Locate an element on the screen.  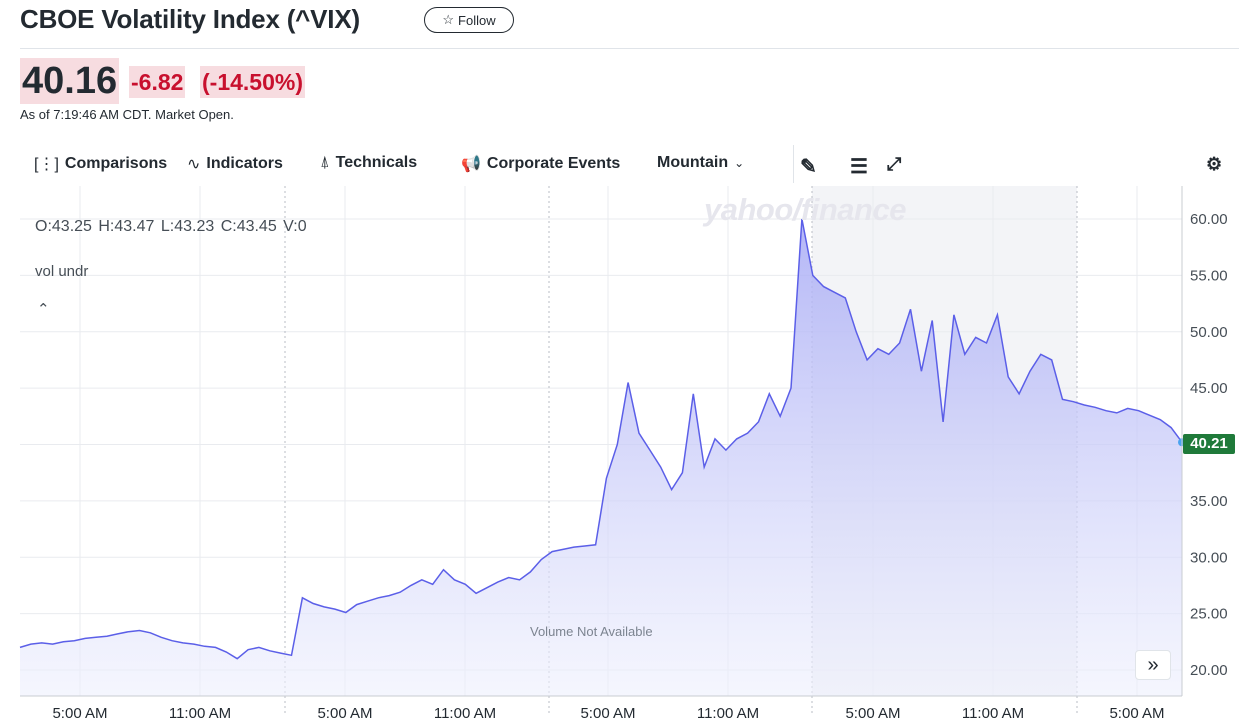
star-icon: ☆ is located at coordinates (448, 19).